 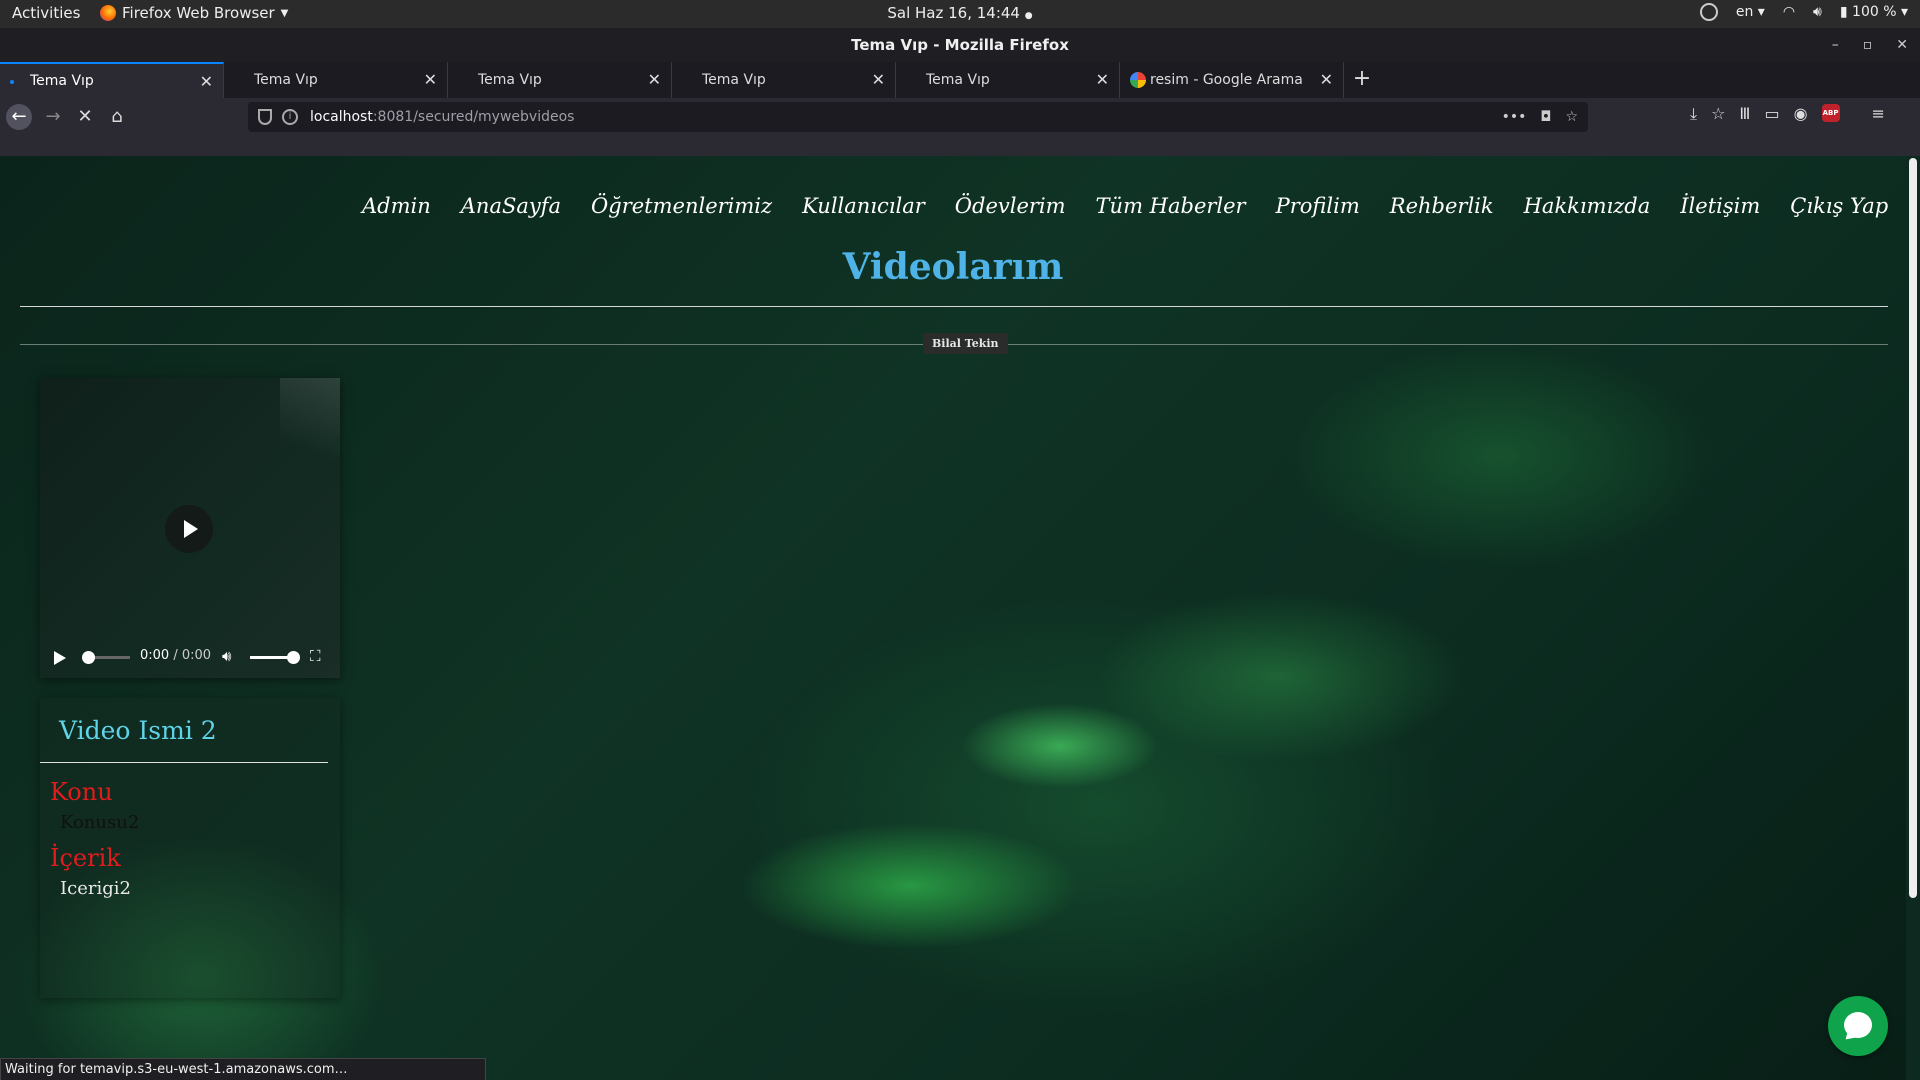 What do you see at coordinates (1720, 206) in the screenshot?
I see `menu-iletisim: İletişim` at bounding box center [1720, 206].